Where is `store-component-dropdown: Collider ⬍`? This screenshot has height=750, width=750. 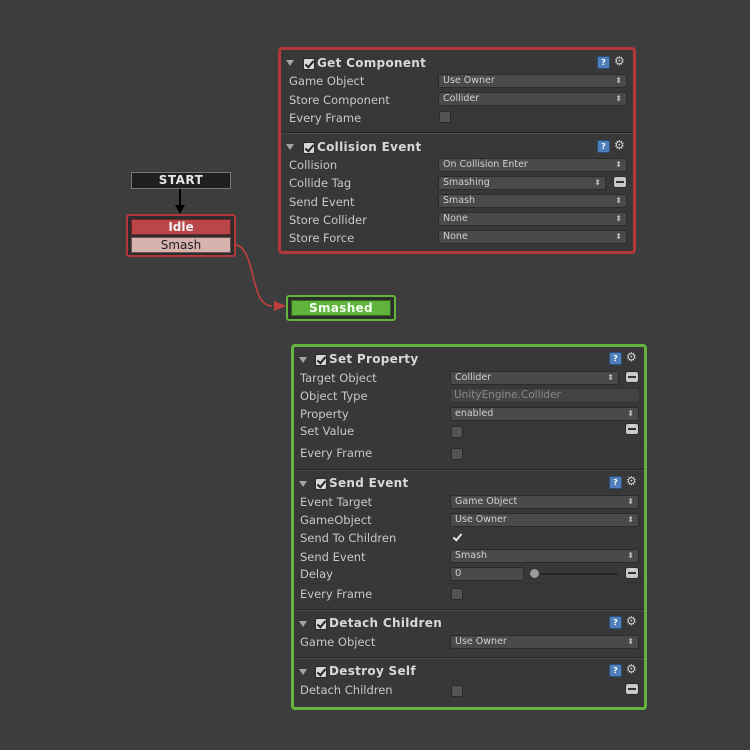 store-component-dropdown: Collider ⬍ is located at coordinates (532, 99).